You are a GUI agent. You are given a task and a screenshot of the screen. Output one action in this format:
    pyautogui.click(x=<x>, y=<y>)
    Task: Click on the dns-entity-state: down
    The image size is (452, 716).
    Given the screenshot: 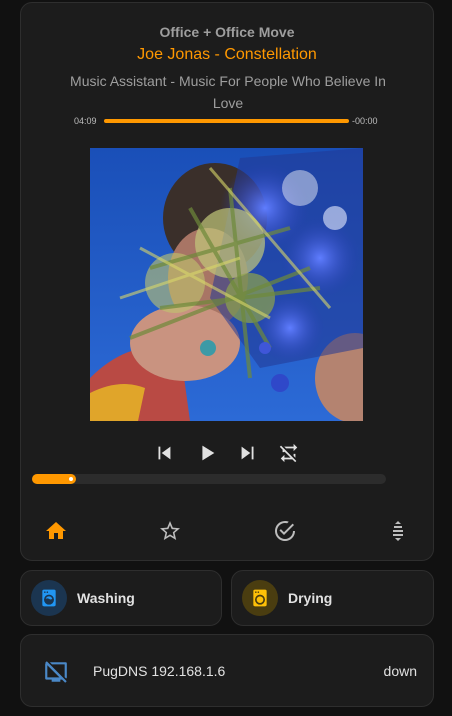 What is the action you would take?
    pyautogui.click(x=400, y=671)
    